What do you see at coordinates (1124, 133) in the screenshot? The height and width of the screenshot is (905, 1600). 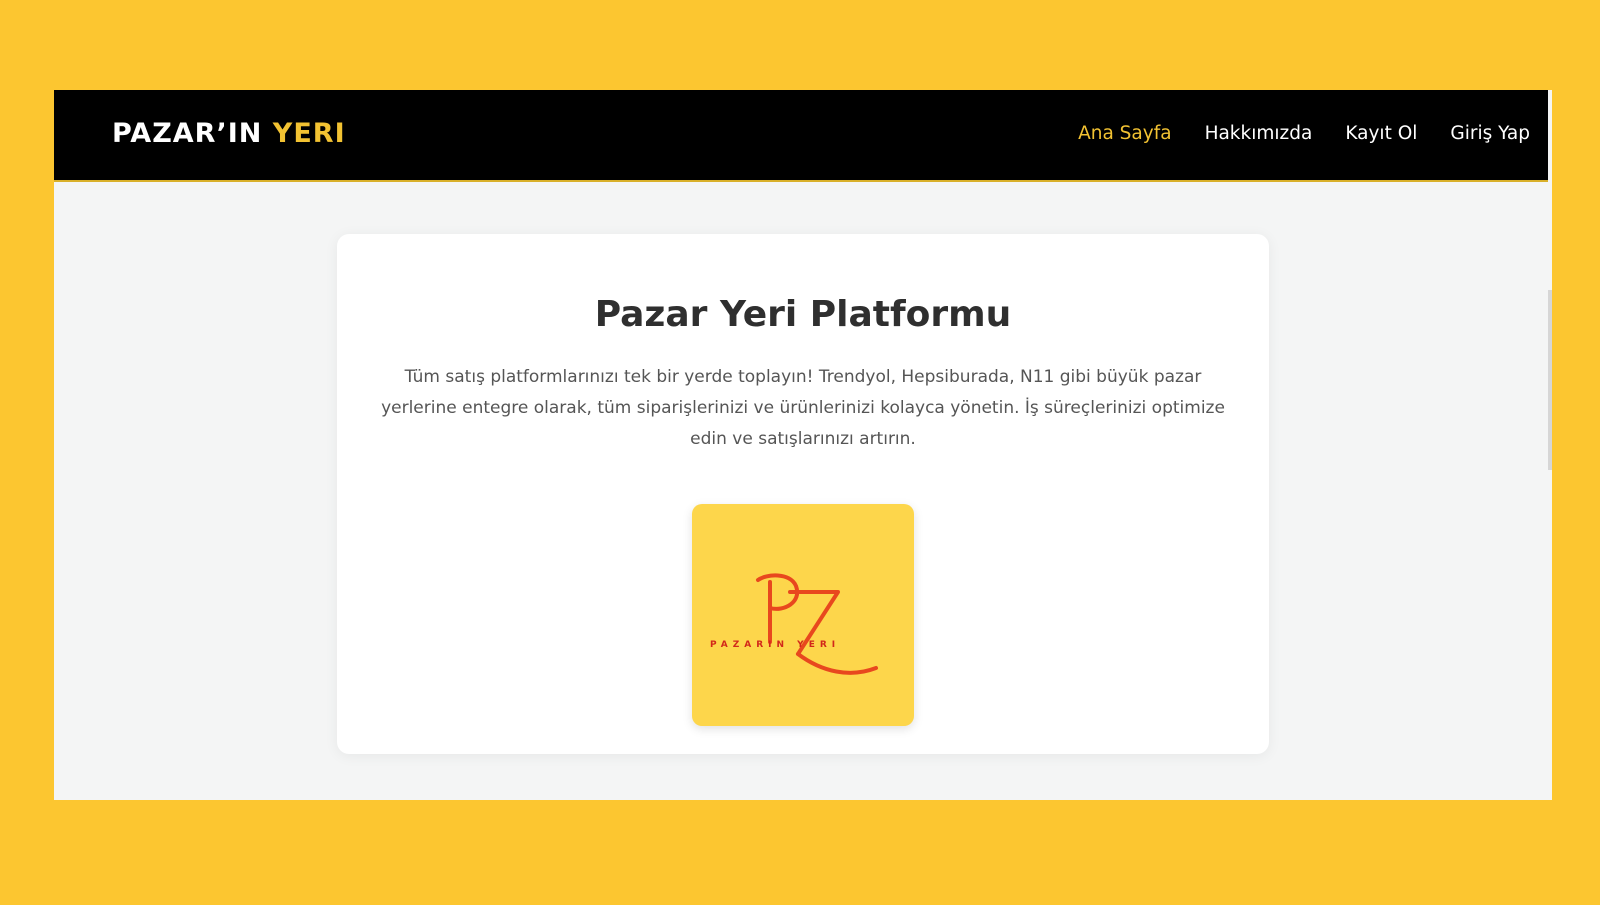 I see `nav-link-home: Ana Sayfa` at bounding box center [1124, 133].